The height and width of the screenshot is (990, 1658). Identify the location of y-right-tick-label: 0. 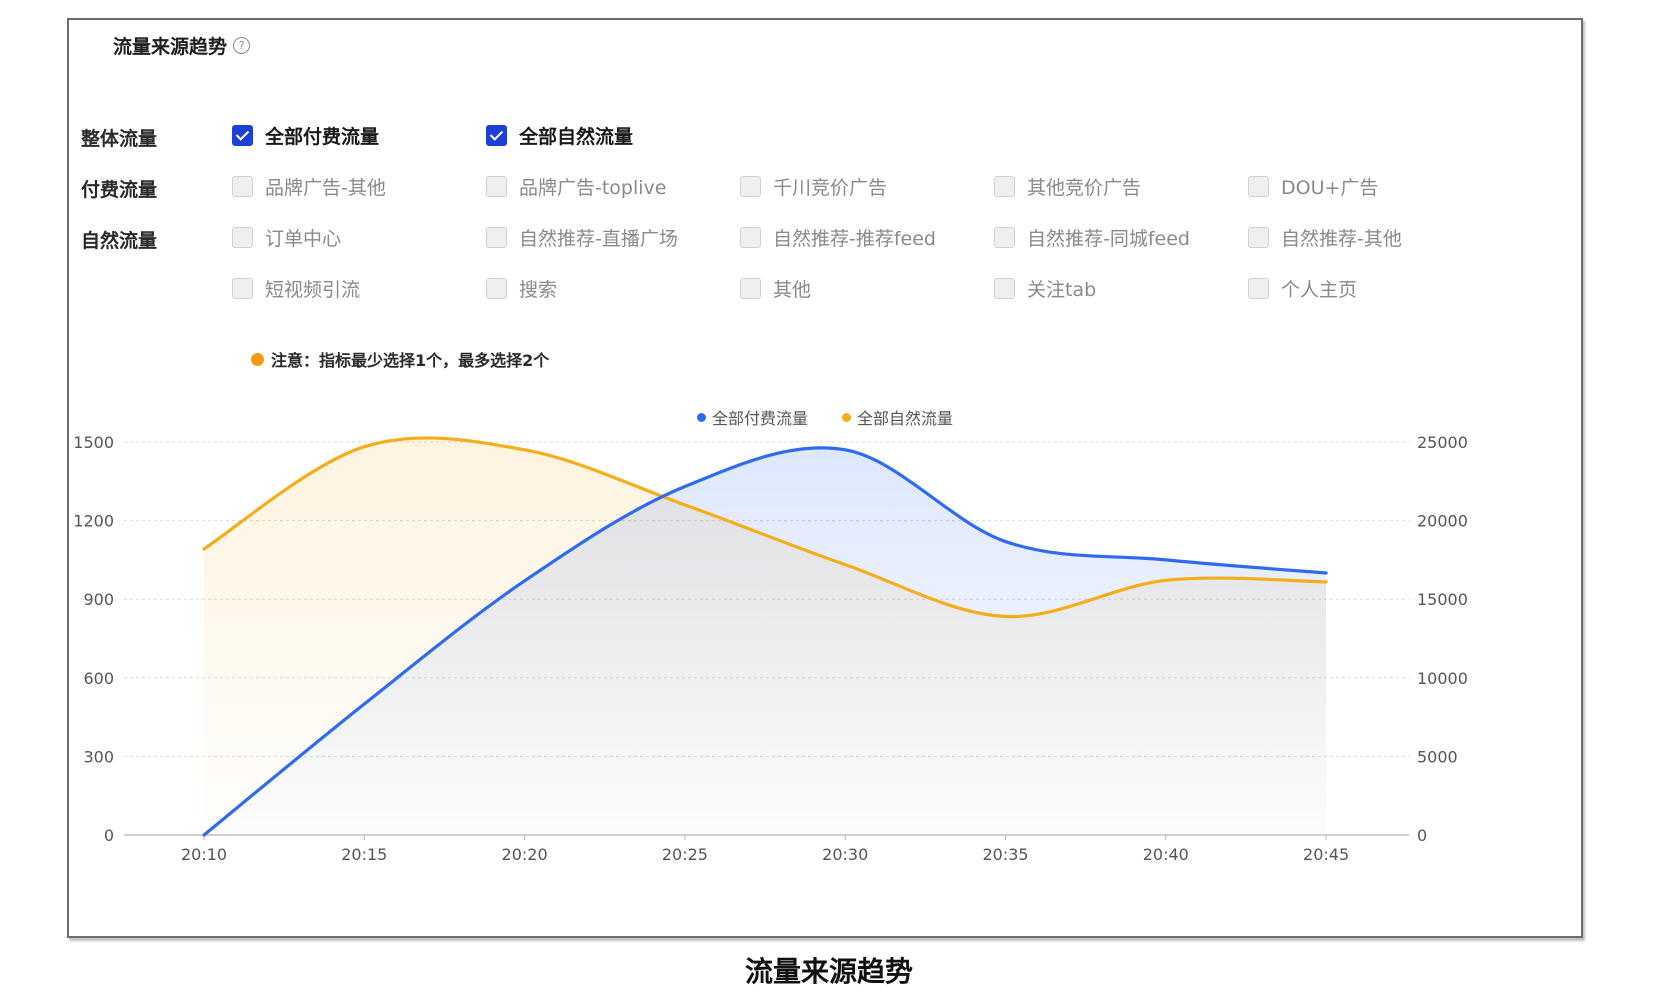
(1422, 835).